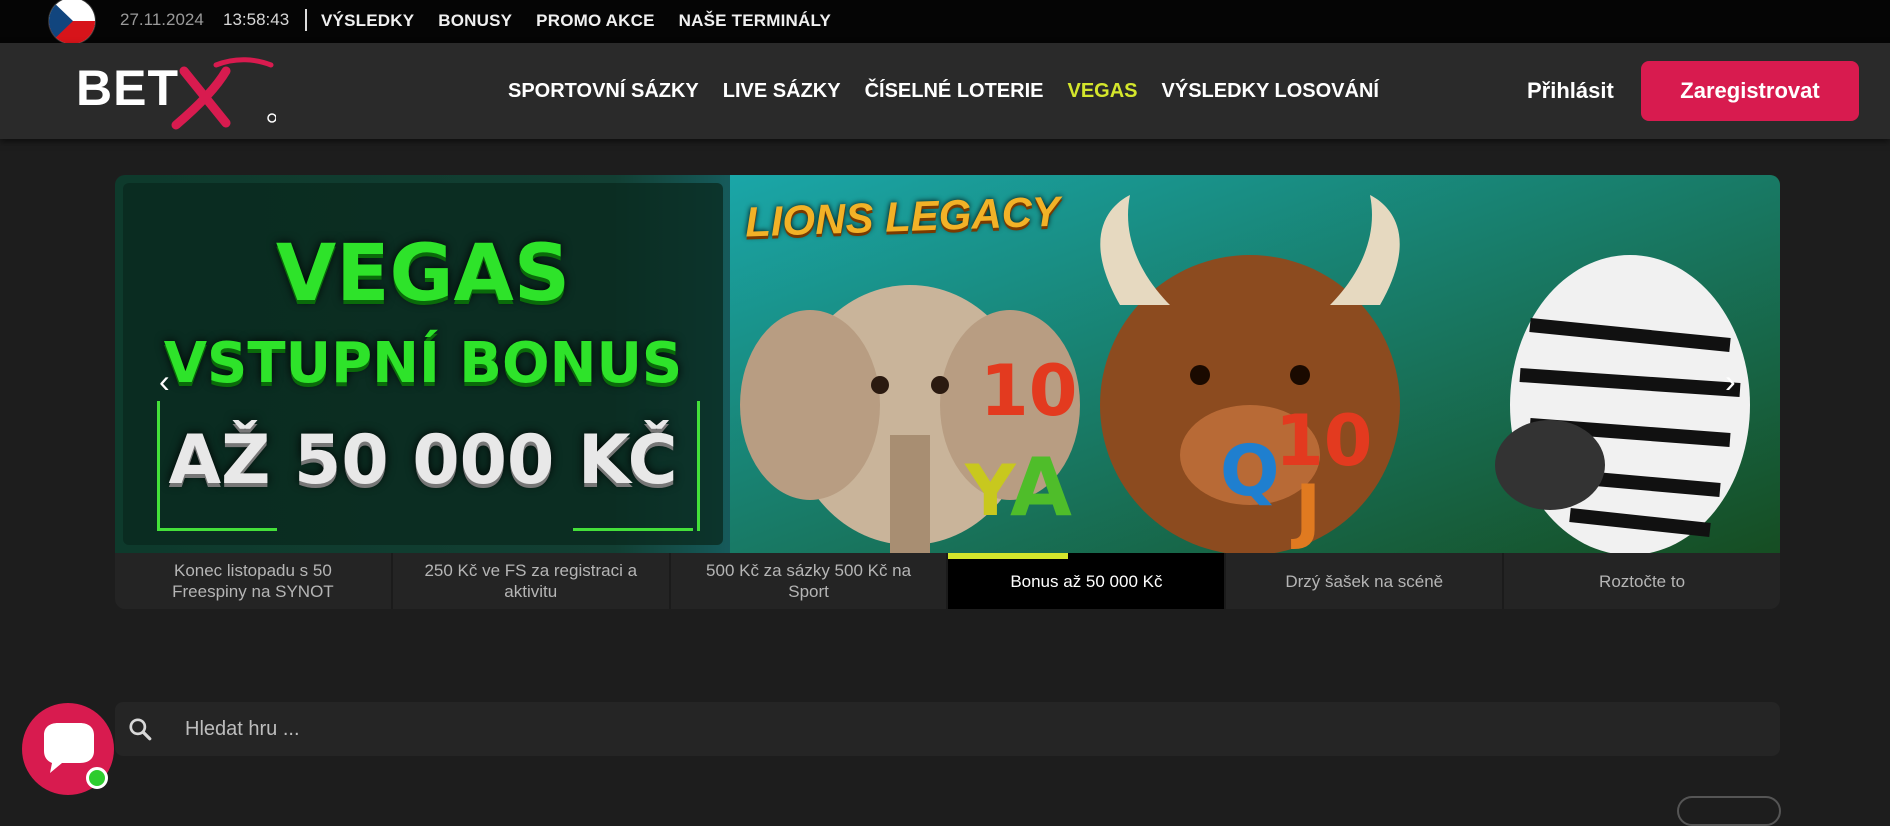 This screenshot has width=1890, height=826. Describe the element at coordinates (306, 20) in the screenshot. I see `divider` at that location.